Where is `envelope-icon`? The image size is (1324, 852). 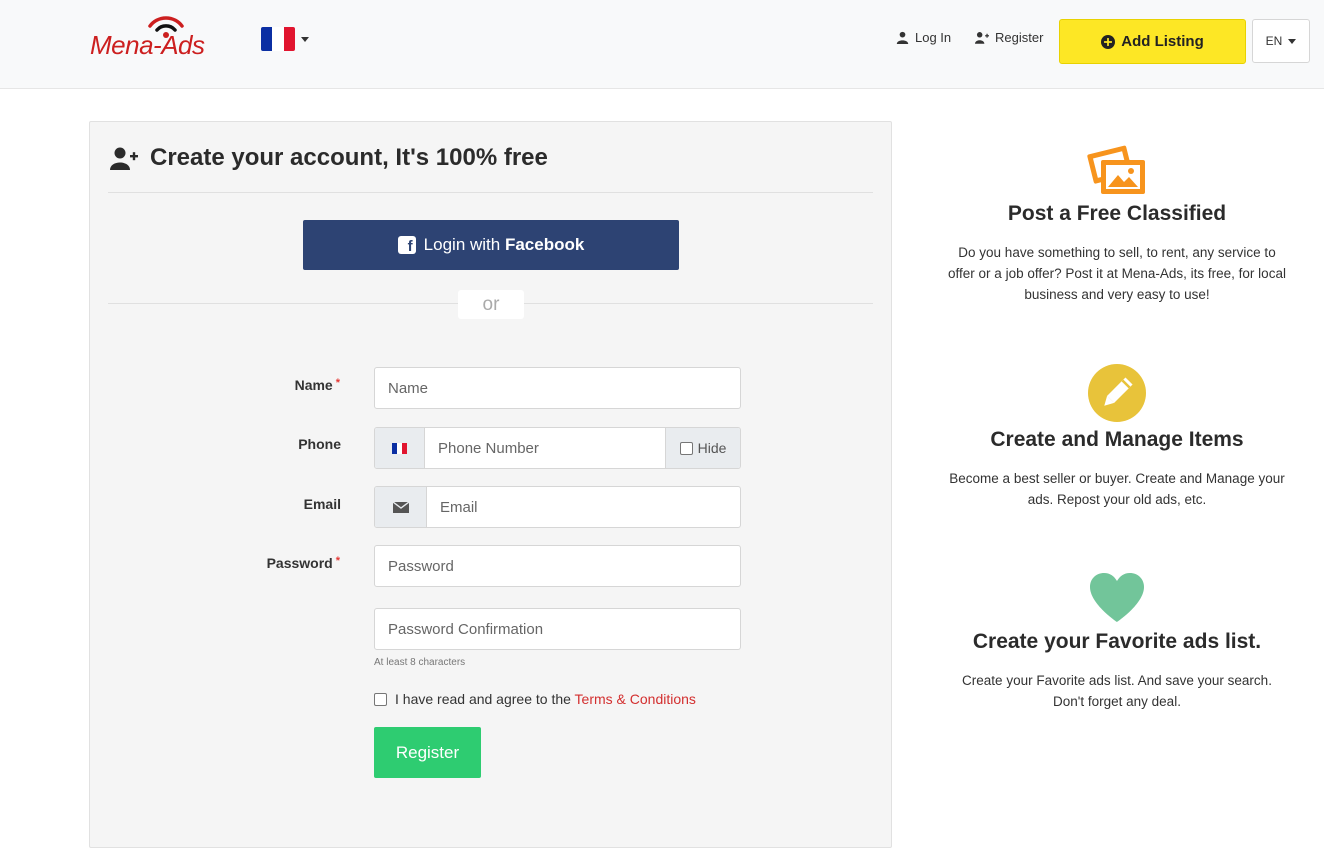
envelope-icon is located at coordinates (400, 507).